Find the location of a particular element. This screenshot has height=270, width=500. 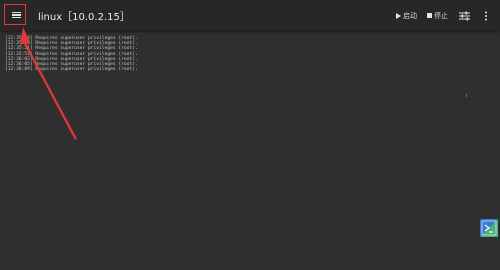

hamburger-menu-icon is located at coordinates (16, 15).